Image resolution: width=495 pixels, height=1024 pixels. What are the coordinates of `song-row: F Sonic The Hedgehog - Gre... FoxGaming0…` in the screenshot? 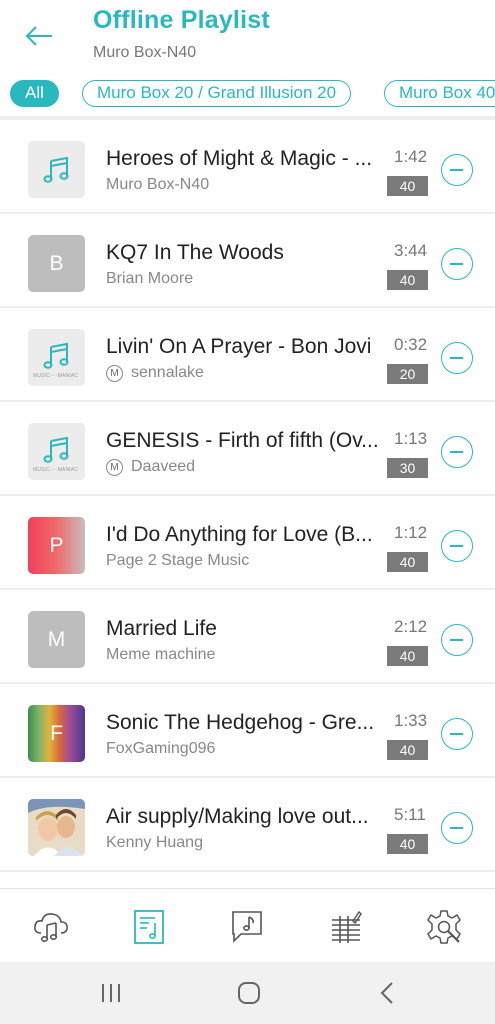 It's located at (247, 730).